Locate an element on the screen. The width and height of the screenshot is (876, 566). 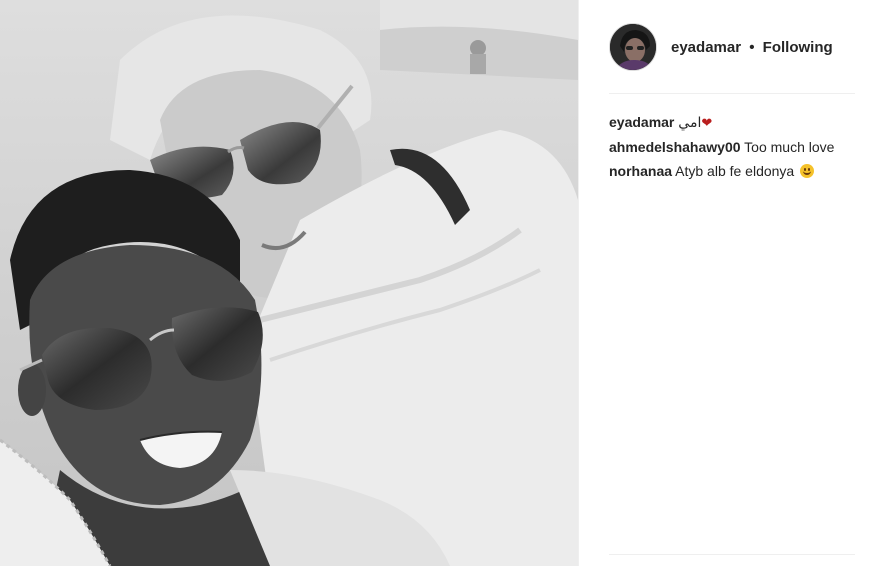
comment-text: Atyb alb fe eldonya is located at coordinates (735, 171).